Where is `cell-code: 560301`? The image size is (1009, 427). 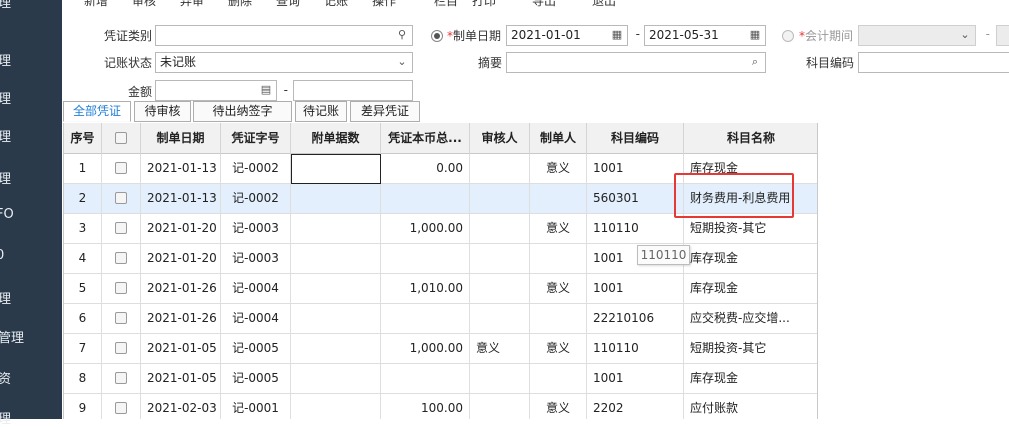
cell-code: 560301 is located at coordinates (635, 199).